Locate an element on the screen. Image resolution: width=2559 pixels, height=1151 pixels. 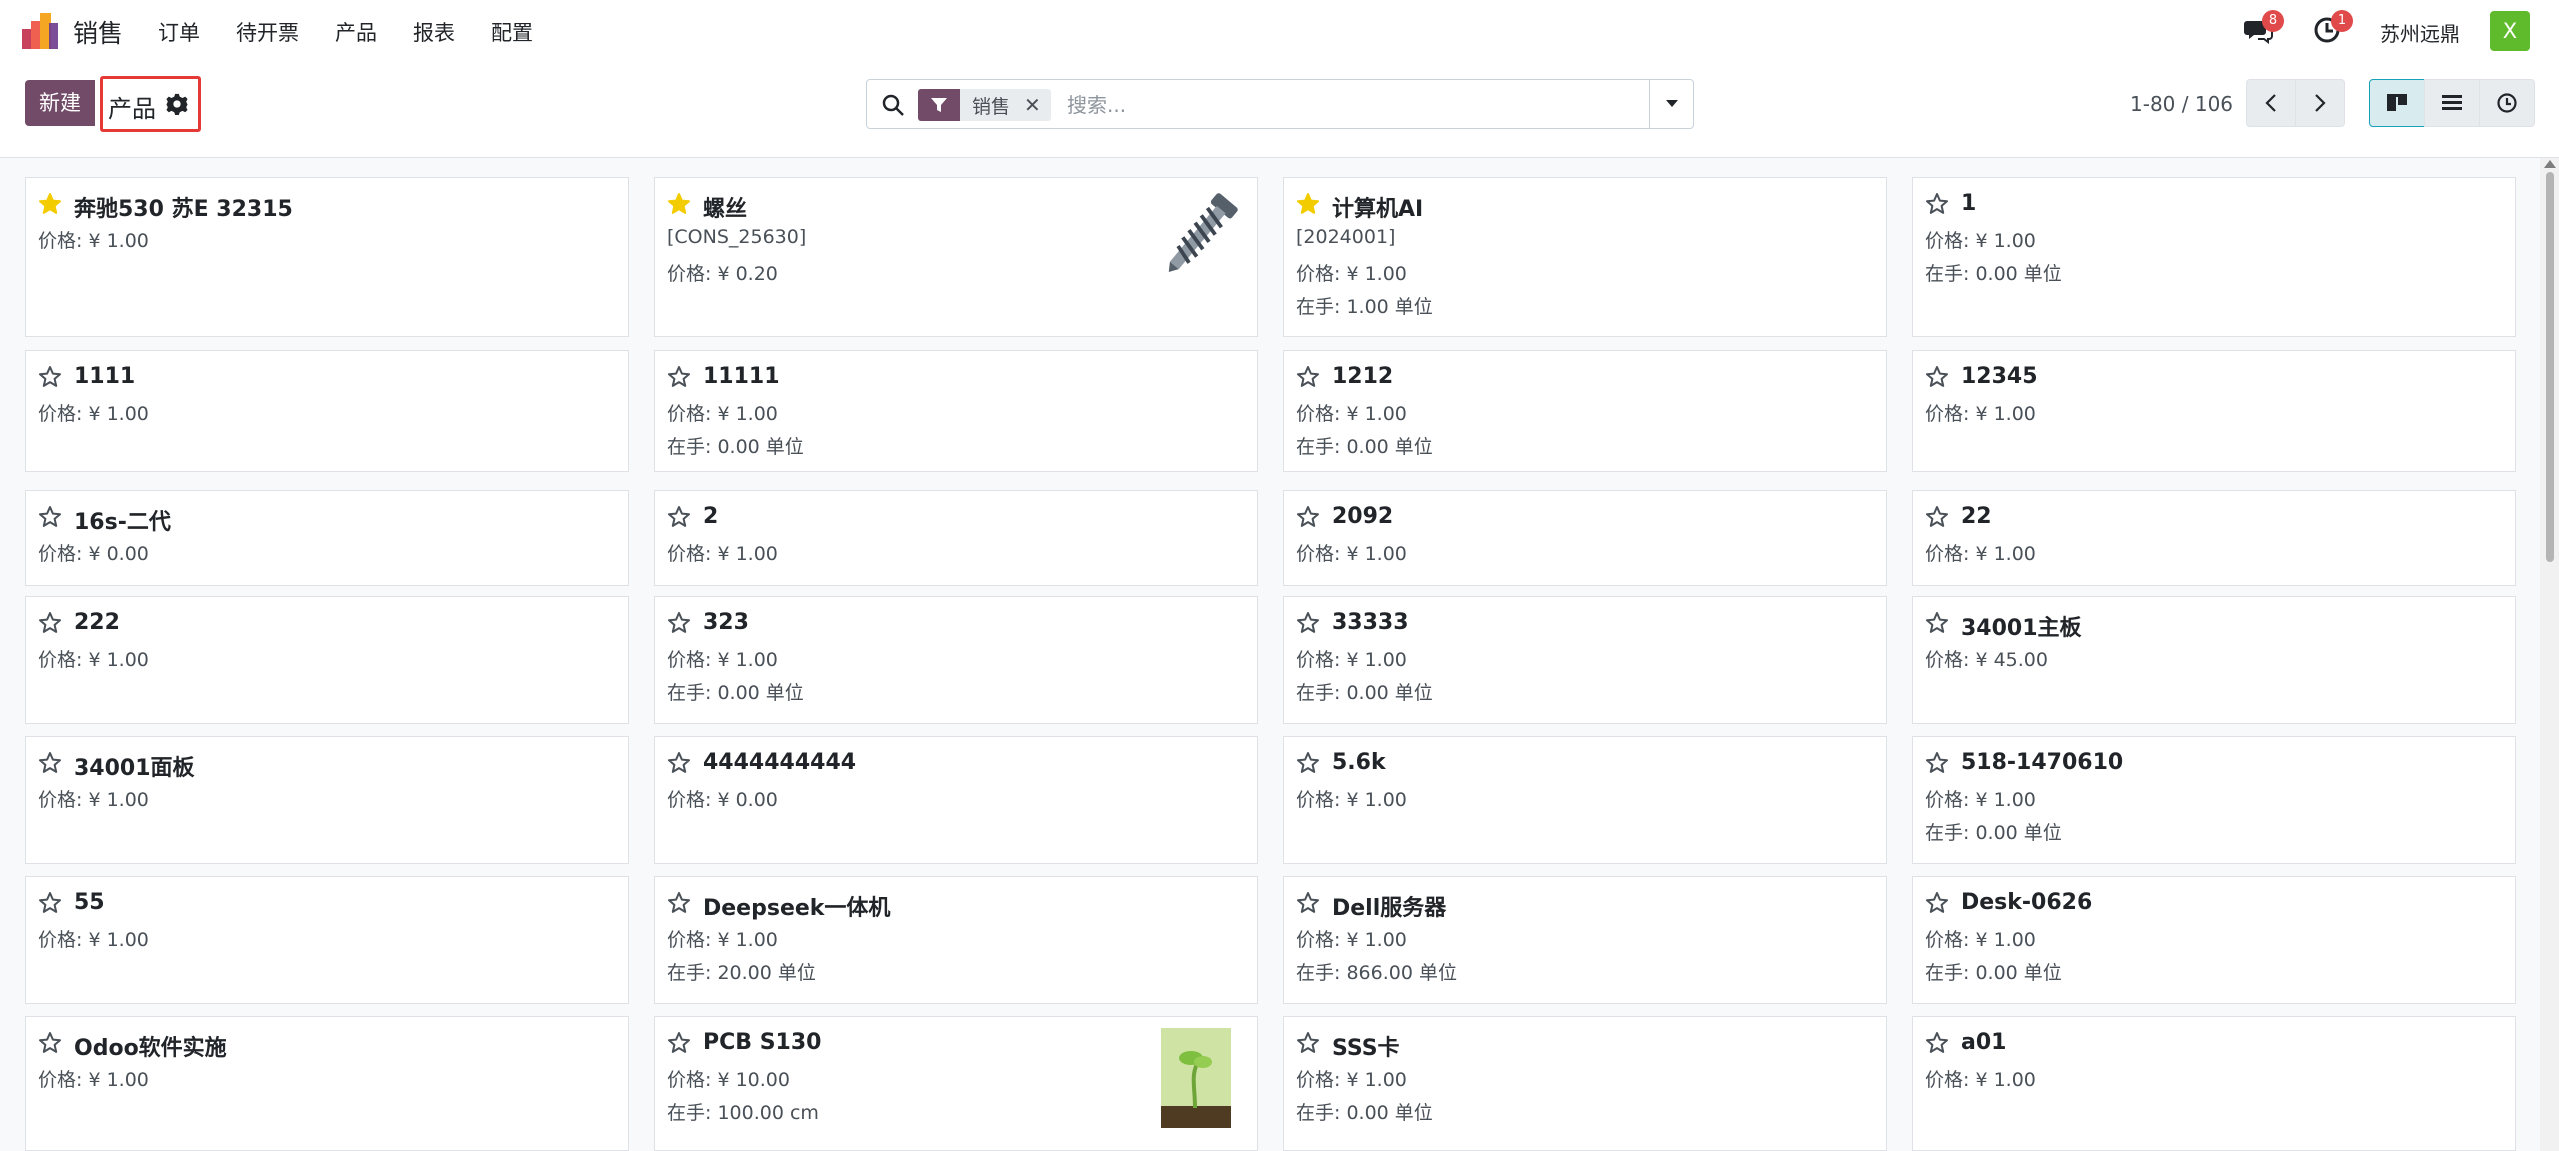
chevron-right-icon is located at coordinates (2320, 103).